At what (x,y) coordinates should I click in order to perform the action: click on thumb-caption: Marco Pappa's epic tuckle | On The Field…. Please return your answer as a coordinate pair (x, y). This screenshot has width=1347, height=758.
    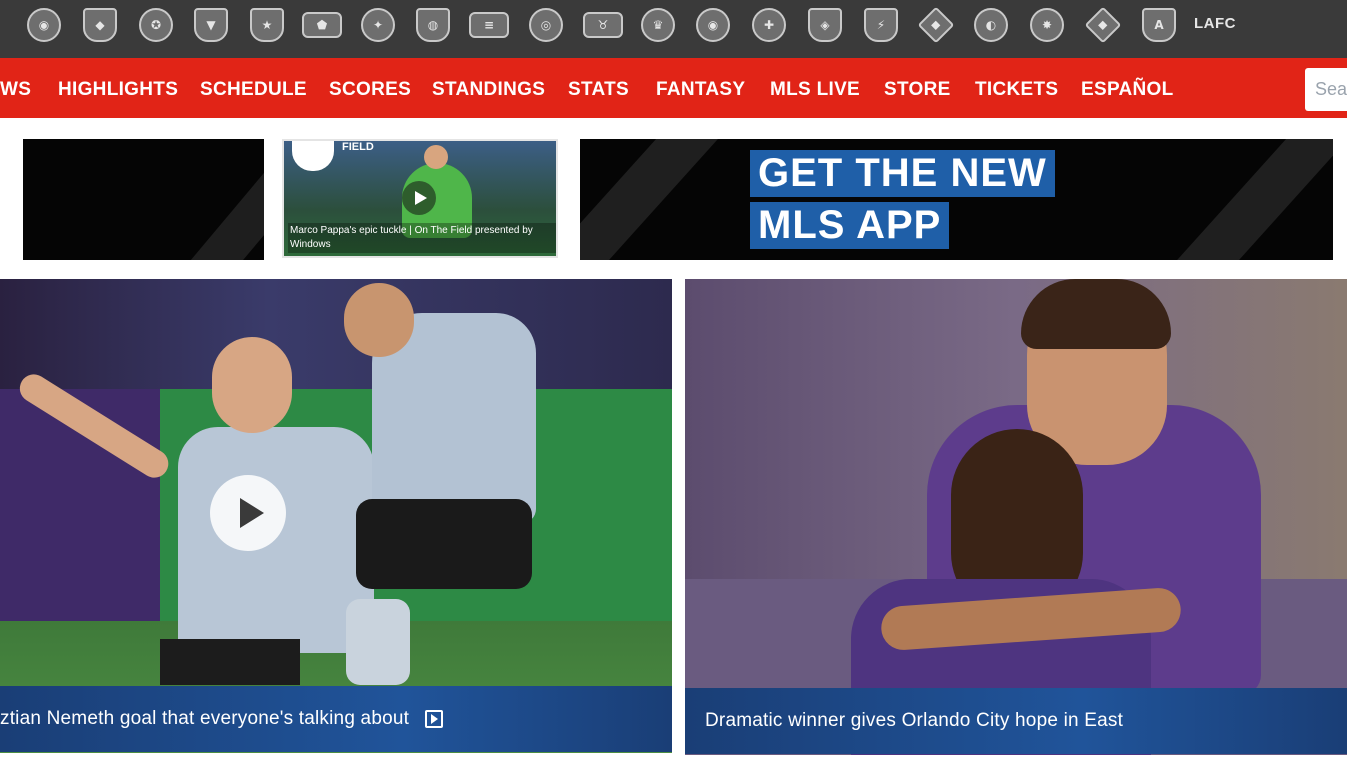
    Looking at the image, I should click on (422, 238).